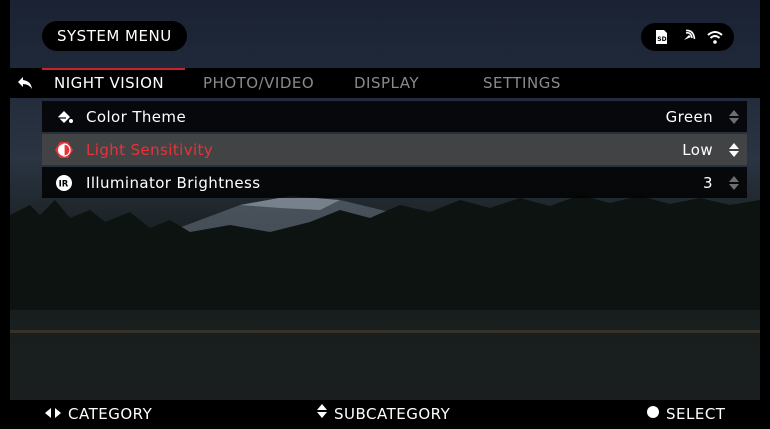  I want to click on left-right-arrows-icon, so click(53, 414).